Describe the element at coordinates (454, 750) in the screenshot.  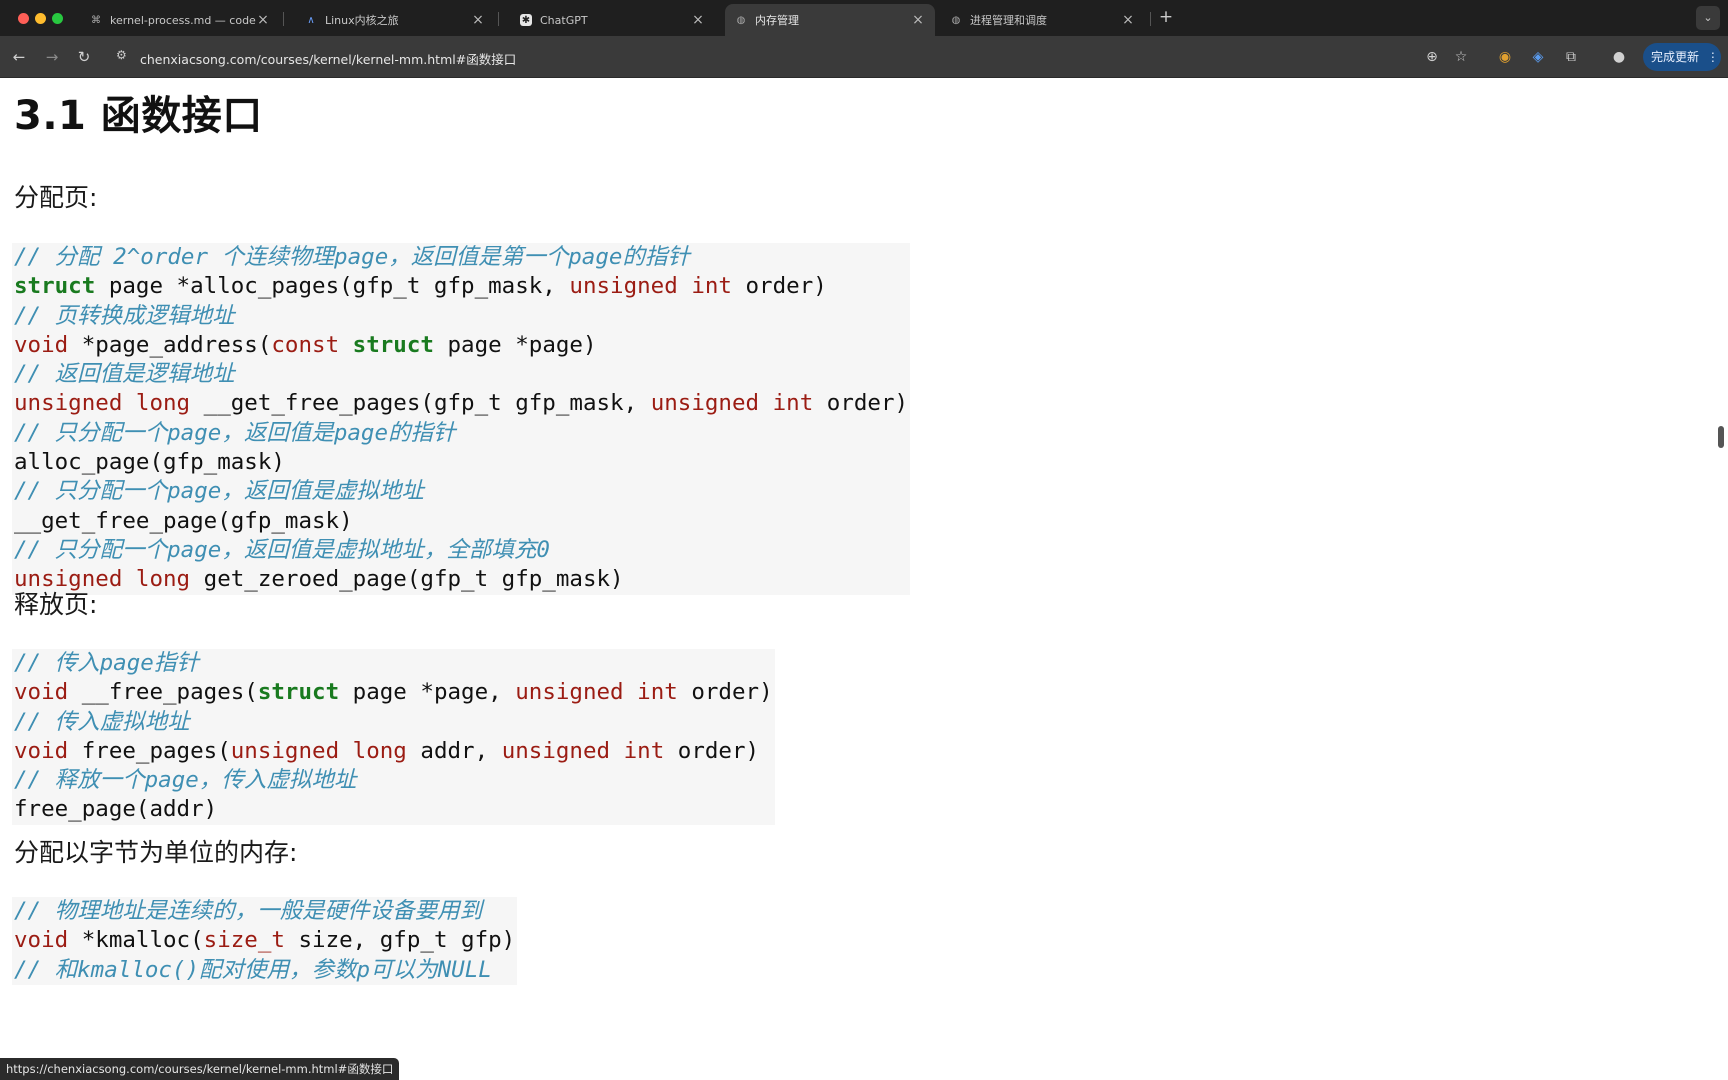
I see `code-text: addr,` at that location.